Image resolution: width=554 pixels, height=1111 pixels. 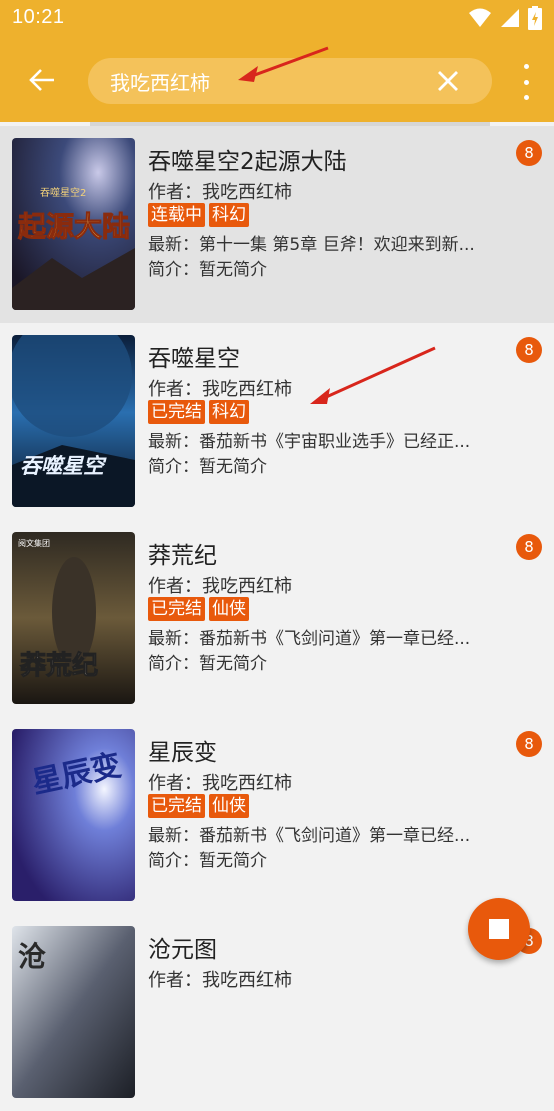 What do you see at coordinates (247, 162) in the screenshot?
I see `book-title: 吞噬星空2起源大陆` at bounding box center [247, 162].